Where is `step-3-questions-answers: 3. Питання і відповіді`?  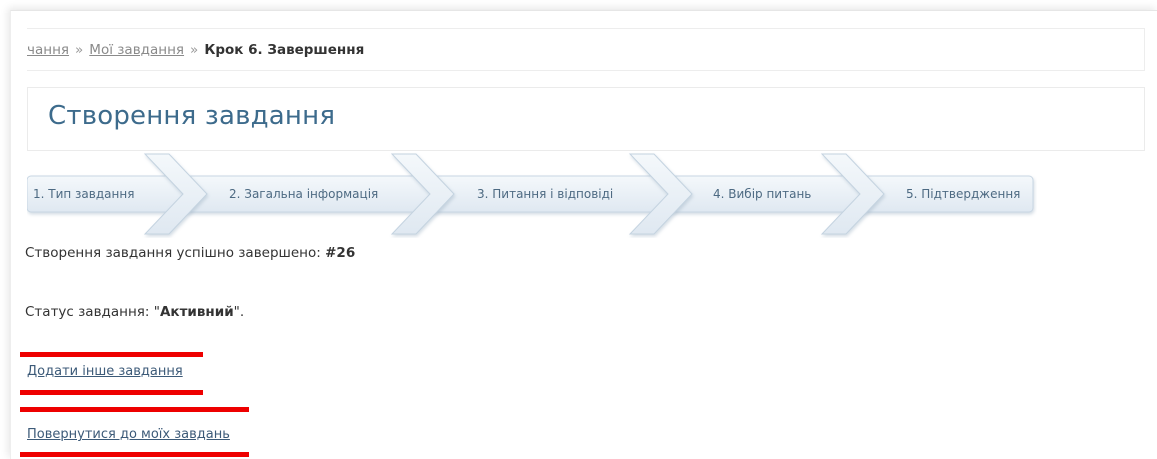
step-3-questions-answers: 3. Питання і відповіді is located at coordinates (545, 194).